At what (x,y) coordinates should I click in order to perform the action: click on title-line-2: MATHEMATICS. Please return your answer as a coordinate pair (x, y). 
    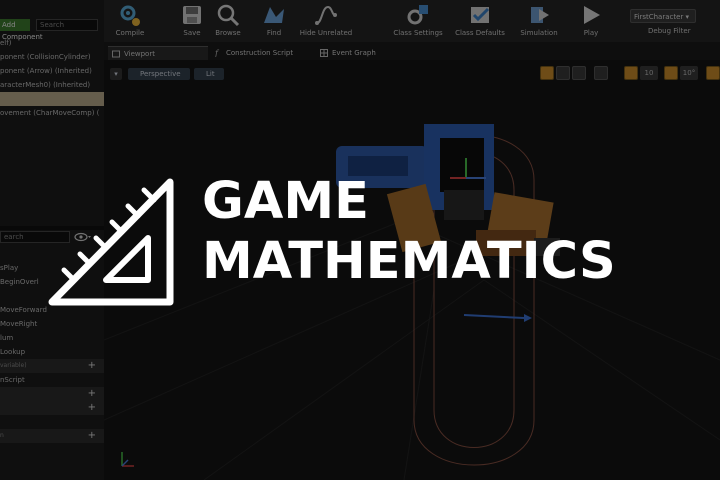
    Looking at the image, I should click on (409, 261).